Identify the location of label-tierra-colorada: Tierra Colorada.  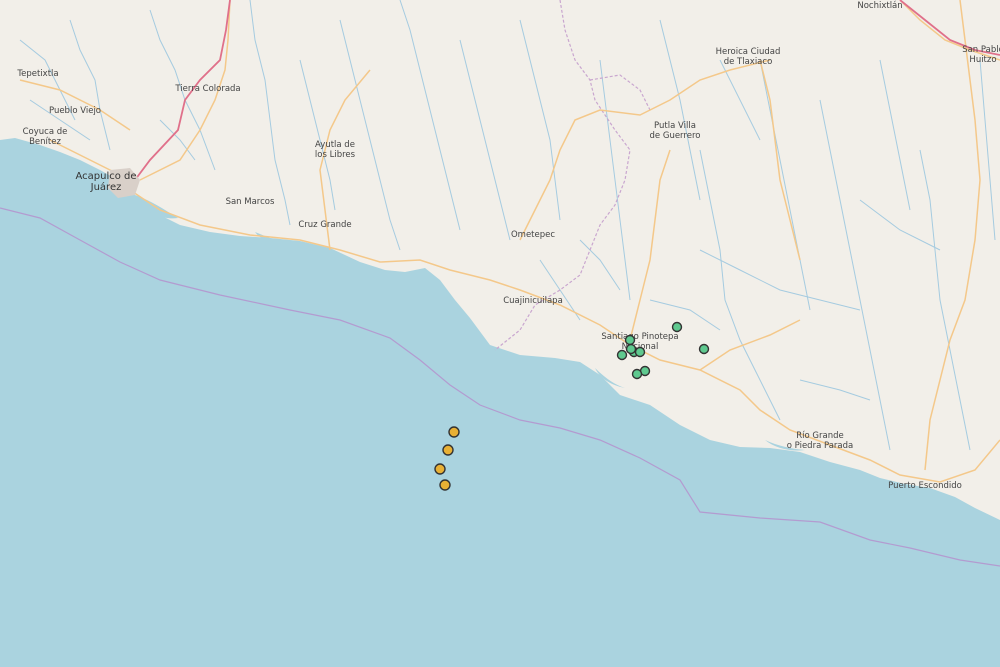
(207, 89).